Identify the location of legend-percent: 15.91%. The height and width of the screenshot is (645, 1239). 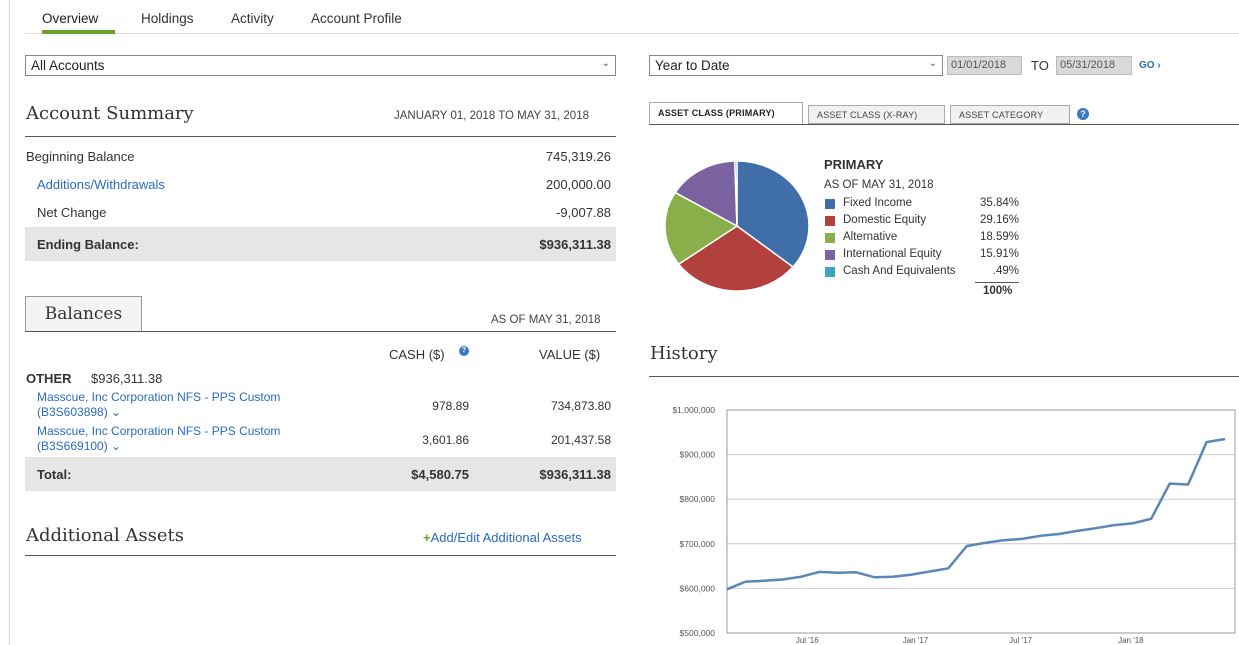
(999, 254).